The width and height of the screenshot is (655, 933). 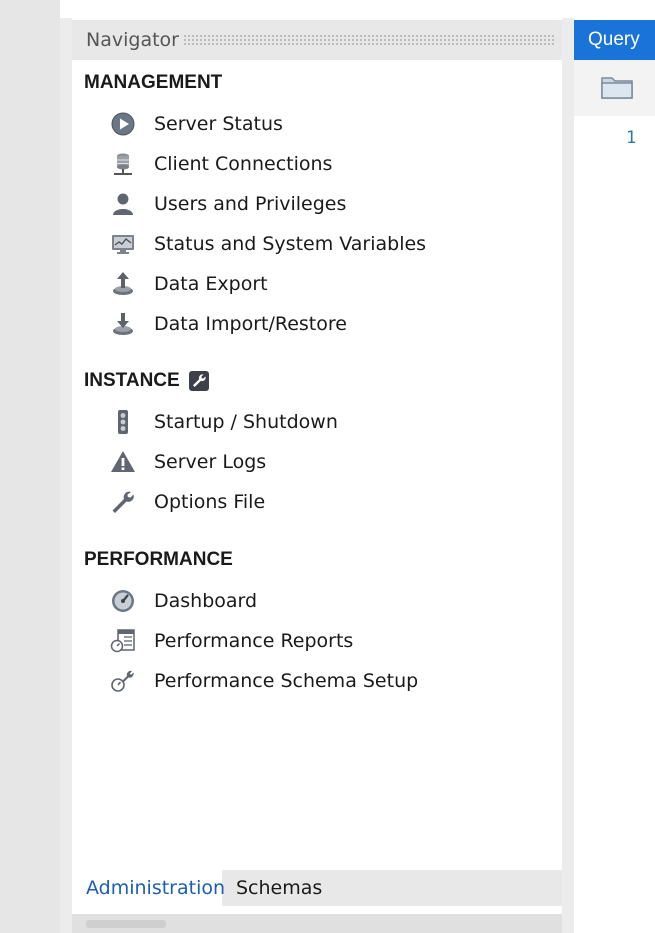 I want to click on navigator-header: Navigator, so click(x=317, y=40).